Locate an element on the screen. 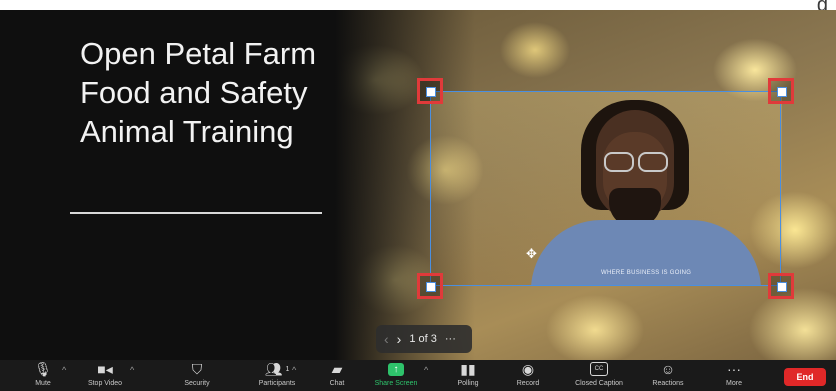  stop-video-button: ■◂ Stop Video is located at coordinates (105, 375).